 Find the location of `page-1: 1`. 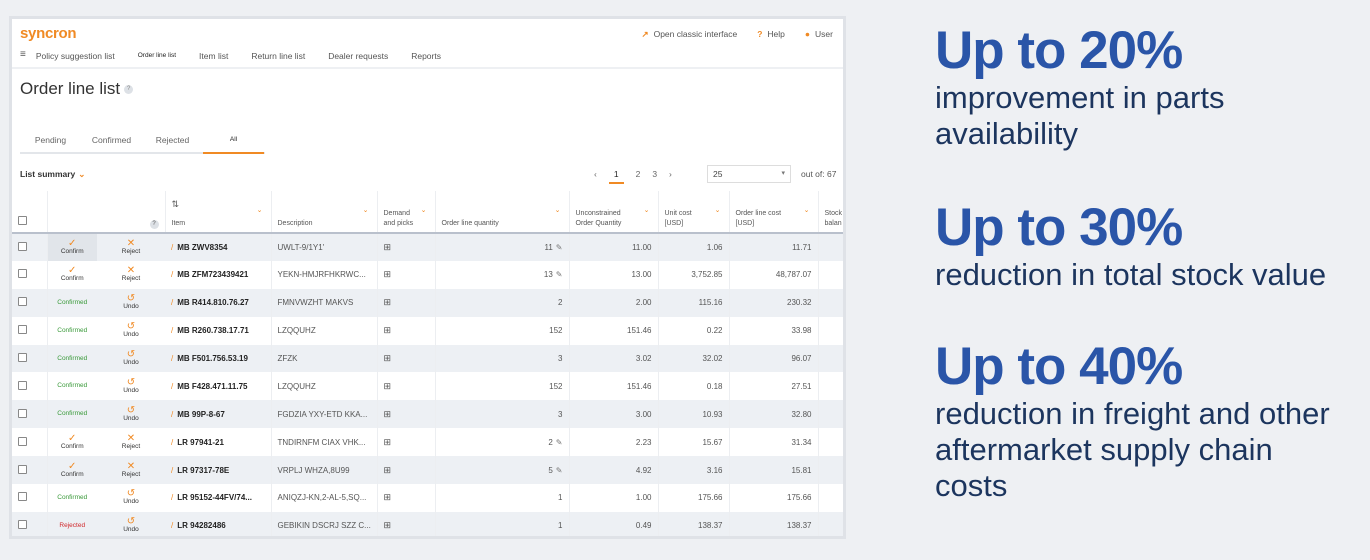

page-1: 1 is located at coordinates (616, 176).